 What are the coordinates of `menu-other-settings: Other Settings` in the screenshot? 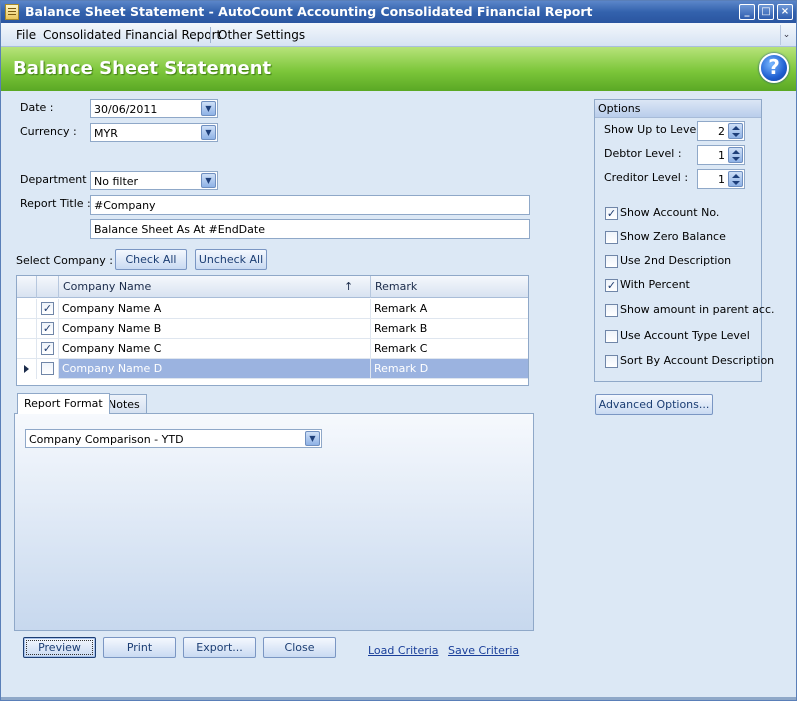 It's located at (261, 35).